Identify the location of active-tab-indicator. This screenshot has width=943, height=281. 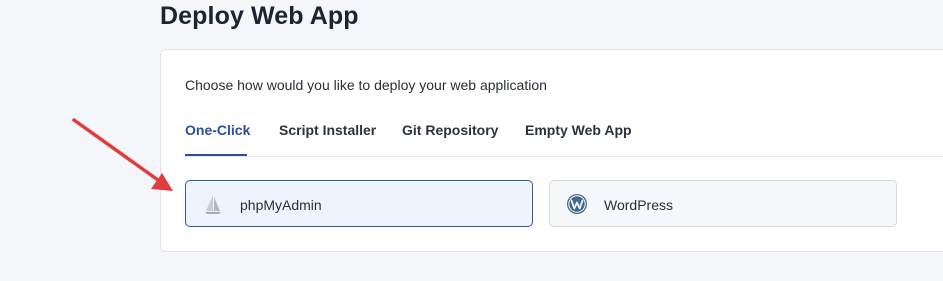
(216, 155).